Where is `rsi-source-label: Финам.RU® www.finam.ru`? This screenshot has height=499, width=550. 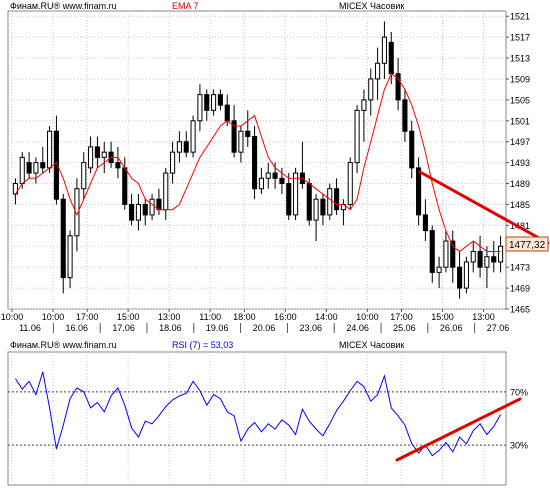 rsi-source-label: Финам.RU® www.finam.ru is located at coordinates (63, 345).